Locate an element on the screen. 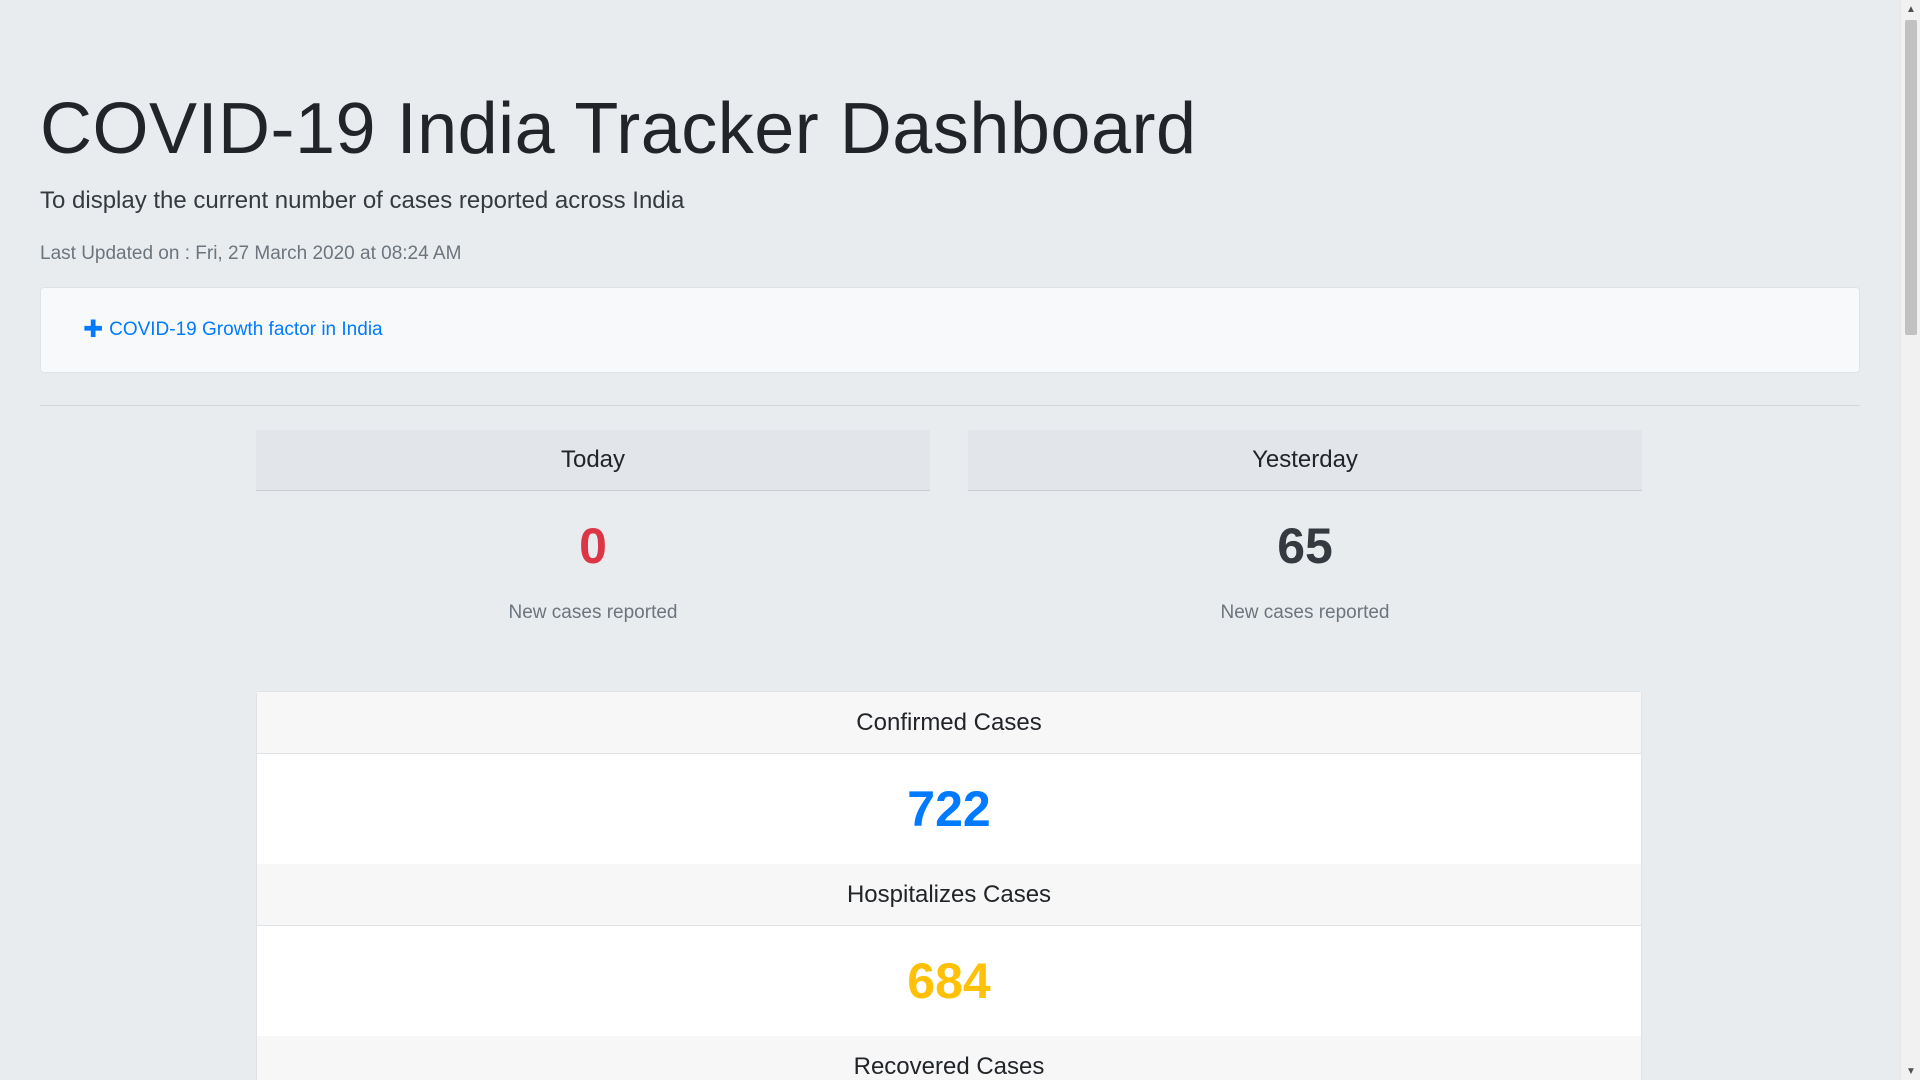  scroll-up-arrow-icon: ▲ is located at coordinates (1910, 9).